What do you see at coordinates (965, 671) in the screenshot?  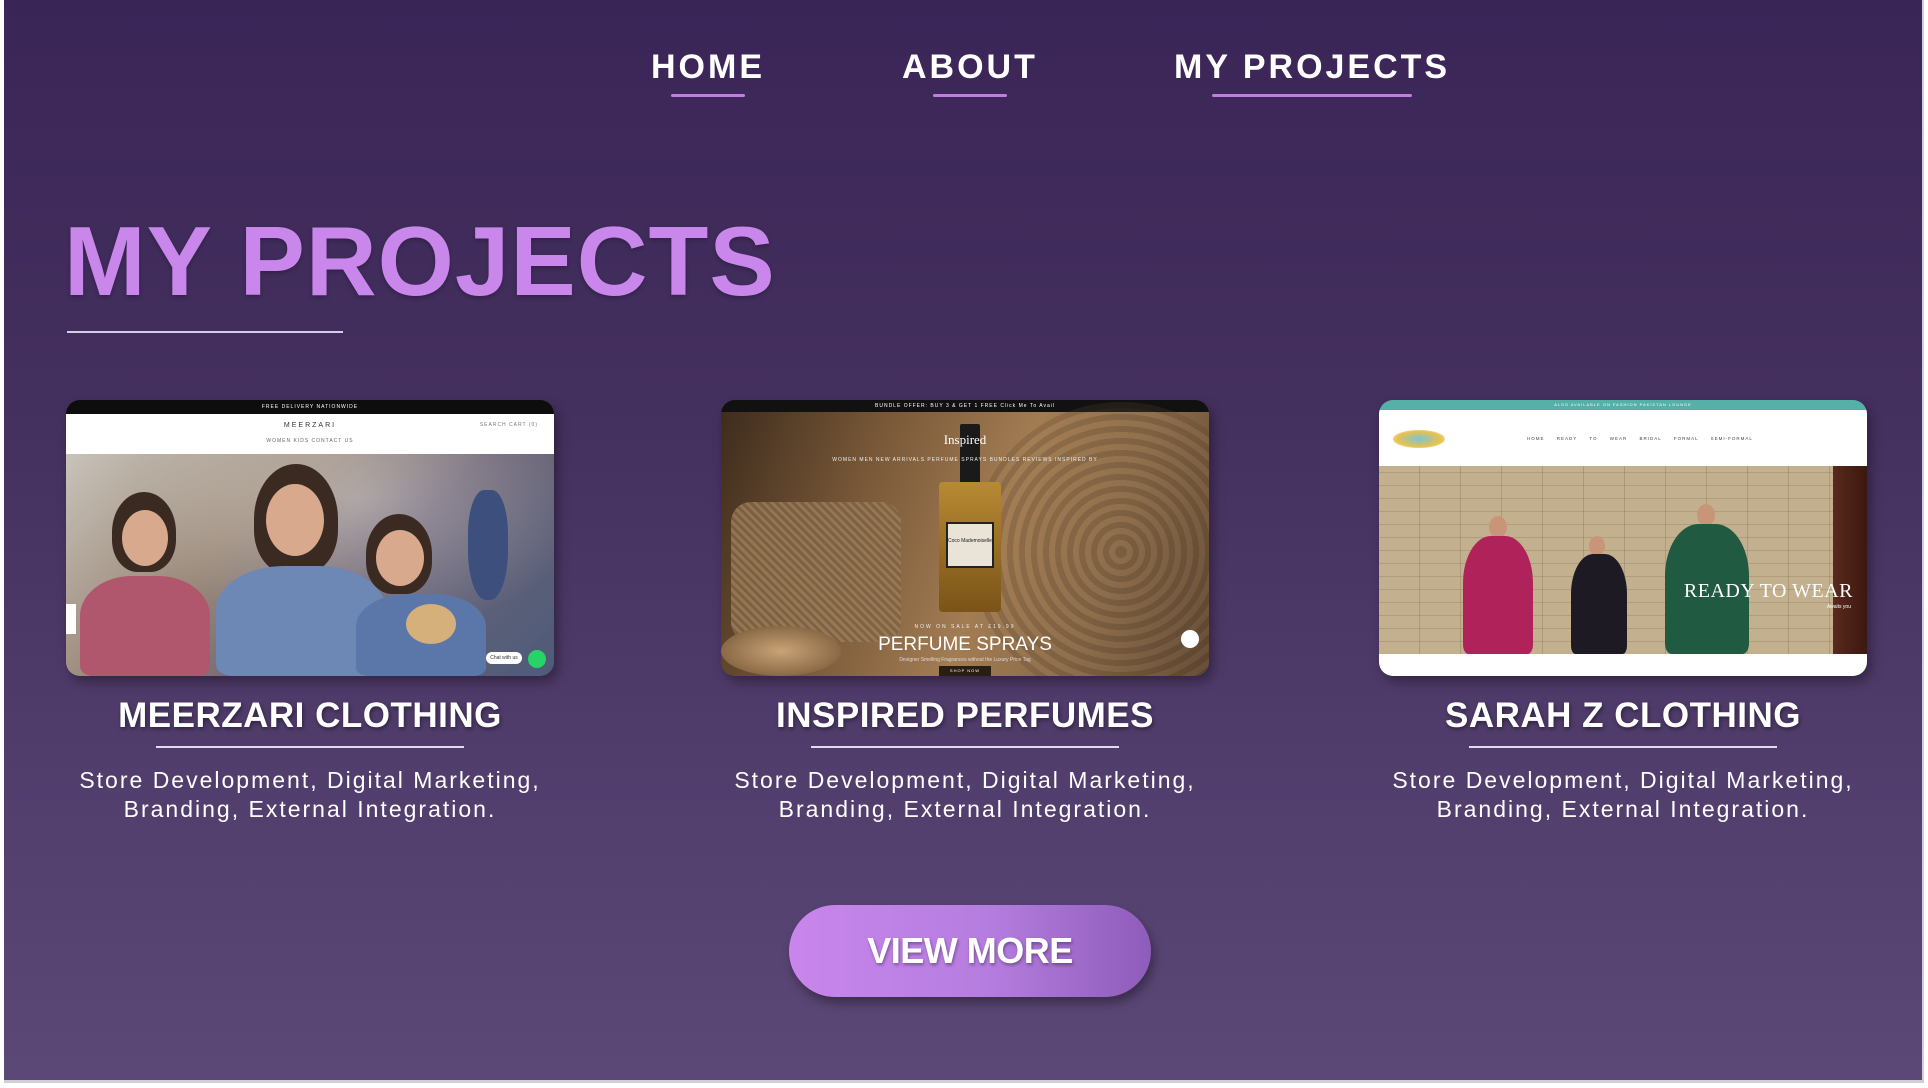 I see `screenshot-shop-button: SHOP NOW` at bounding box center [965, 671].